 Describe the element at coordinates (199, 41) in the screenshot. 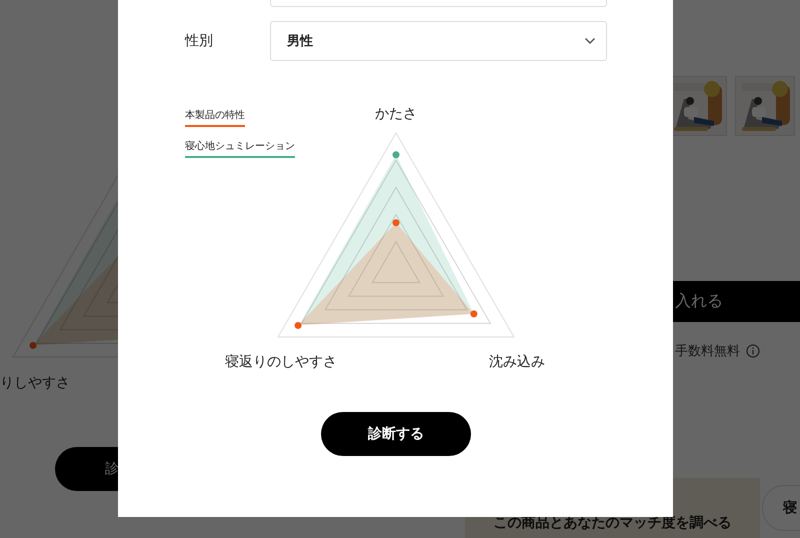

I see `field-label: 性別` at that location.